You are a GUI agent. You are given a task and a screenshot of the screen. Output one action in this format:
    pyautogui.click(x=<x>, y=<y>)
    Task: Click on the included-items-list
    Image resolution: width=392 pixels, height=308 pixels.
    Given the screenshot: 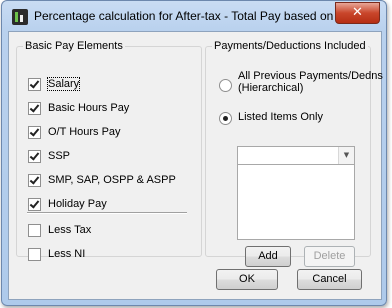 What is the action you would take?
    pyautogui.click(x=296, y=202)
    